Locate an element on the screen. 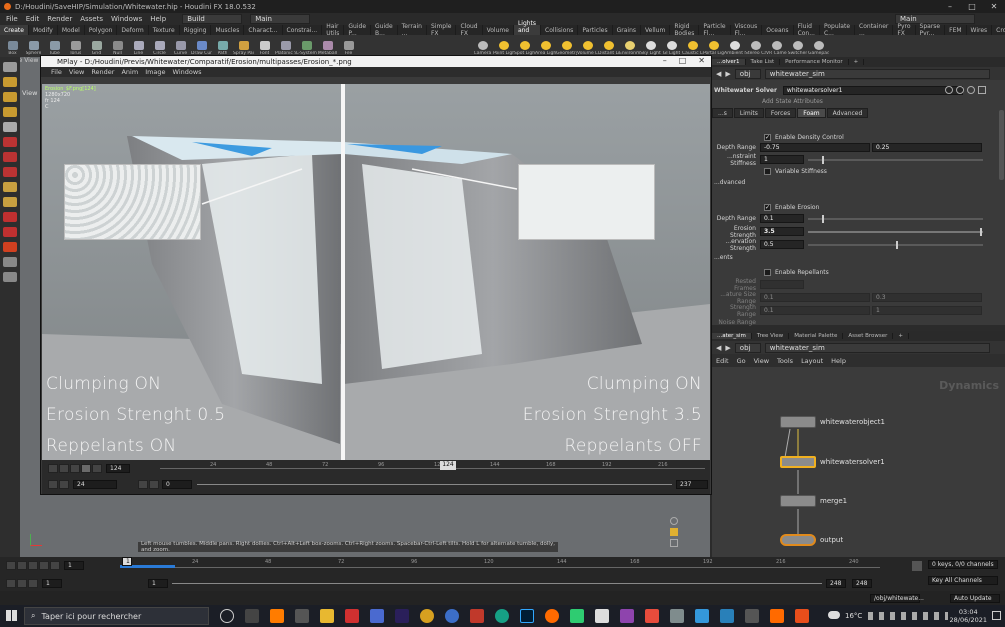 The height and width of the screenshot is (627, 1005). keys-channels-field: 0 keys, 0/0 channels is located at coordinates (963, 564).